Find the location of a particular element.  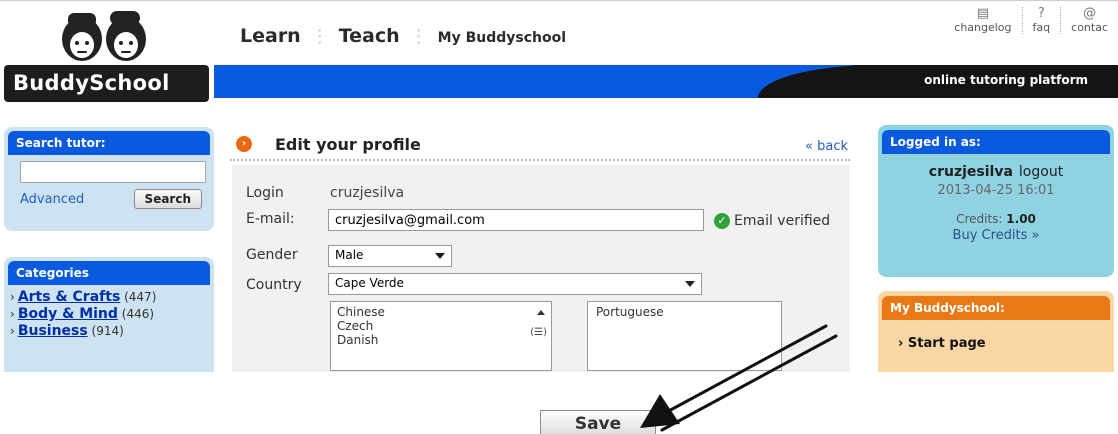

category-item: › Business (914) is located at coordinates (112, 331).